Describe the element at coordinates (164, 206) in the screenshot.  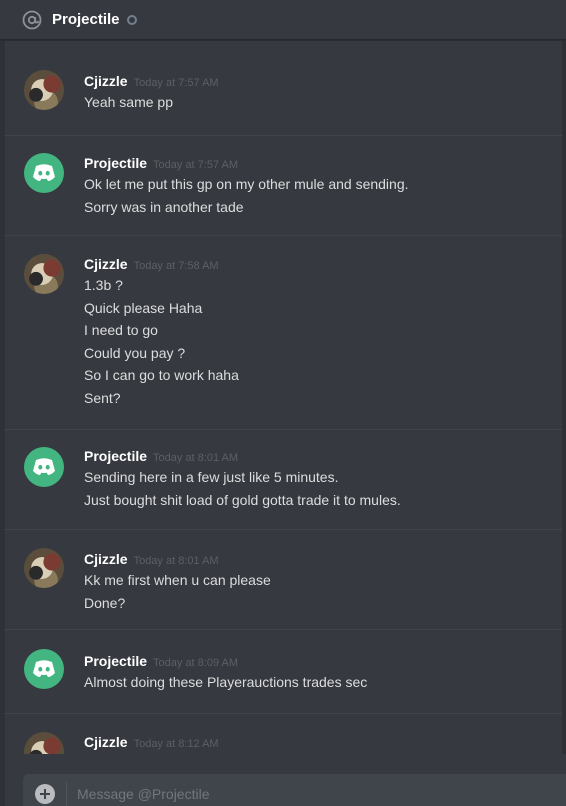
I see `message-text: Sorry was in another tade` at that location.